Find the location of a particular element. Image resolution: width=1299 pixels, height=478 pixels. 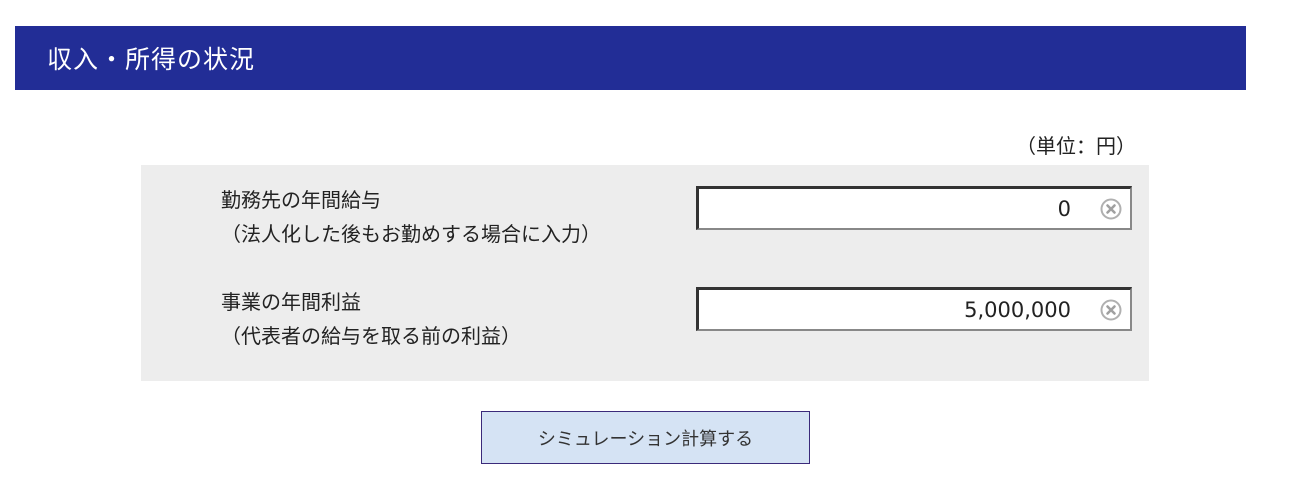

salary-label-main: 勤務先の年間給与 is located at coordinates (301, 200).